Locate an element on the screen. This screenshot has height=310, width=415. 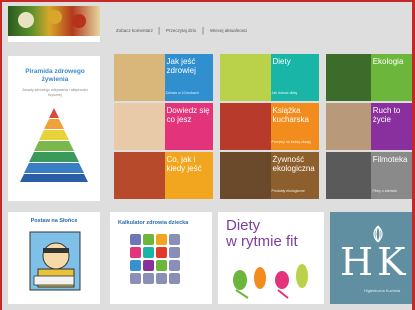
tile-filmoteka: Filmoteka Filmy o zdrowiu is located at coordinates (369, 175).